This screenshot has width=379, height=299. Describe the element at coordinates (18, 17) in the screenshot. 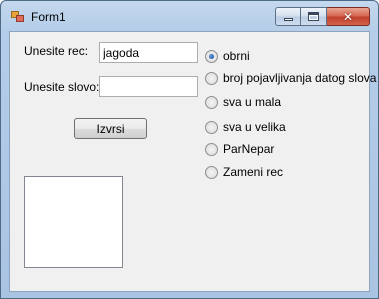

I see `app-icon` at that location.